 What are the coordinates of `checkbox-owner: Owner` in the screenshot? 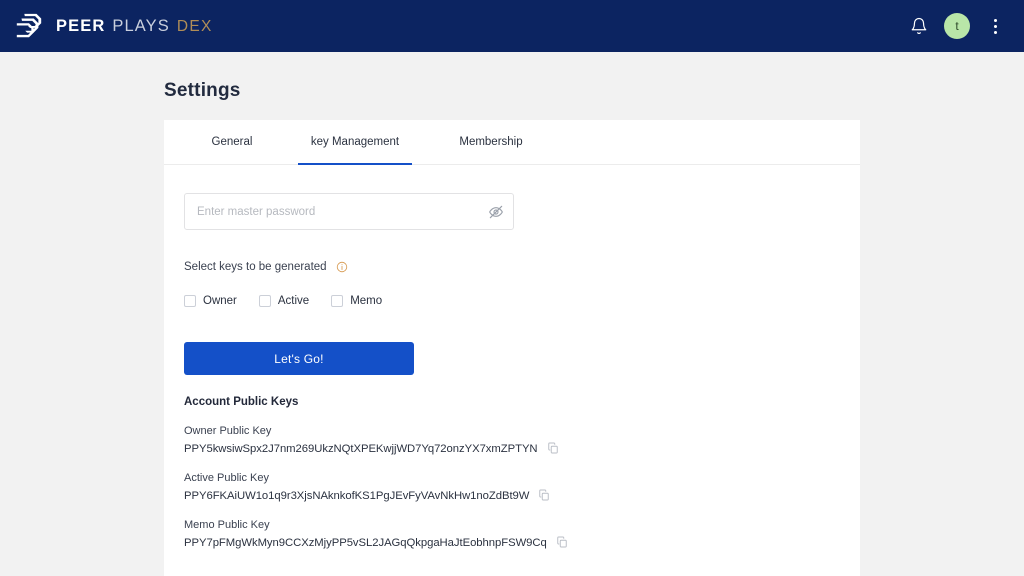 It's located at (210, 301).